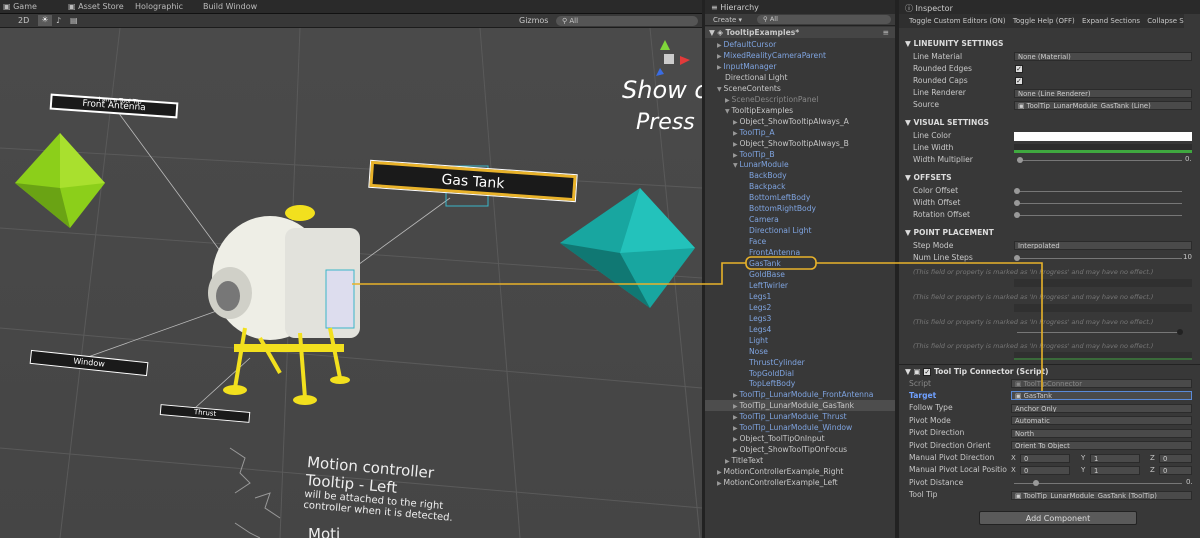  What do you see at coordinates (800, 296) in the screenshot?
I see `hierarchy-item: Legs1` at bounding box center [800, 296].